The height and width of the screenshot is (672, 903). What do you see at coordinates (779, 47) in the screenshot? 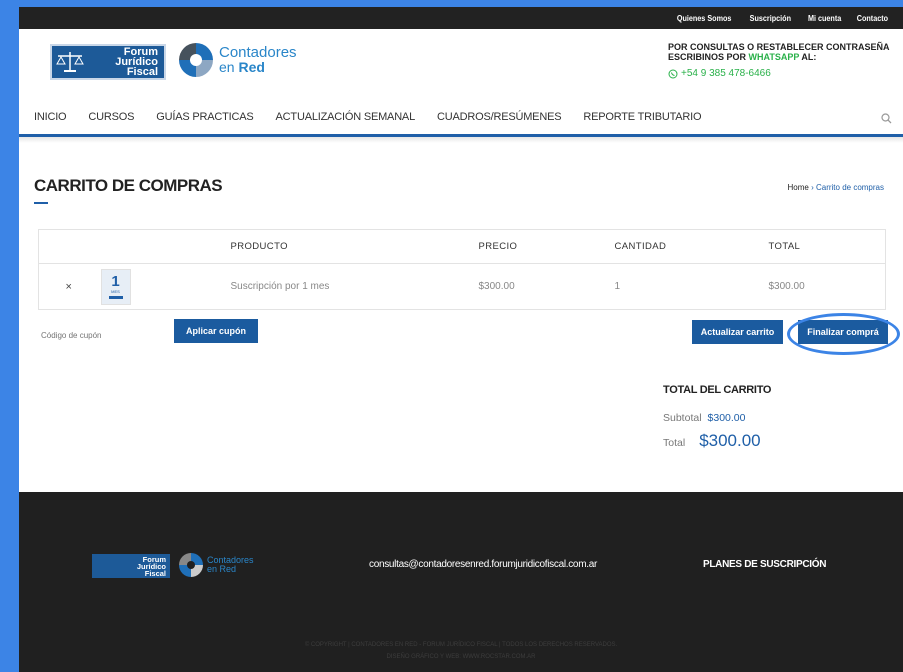
I see `contact-line-1: POR CONSULTAS O RESTABLECER CONTRASEÑA` at bounding box center [779, 47].